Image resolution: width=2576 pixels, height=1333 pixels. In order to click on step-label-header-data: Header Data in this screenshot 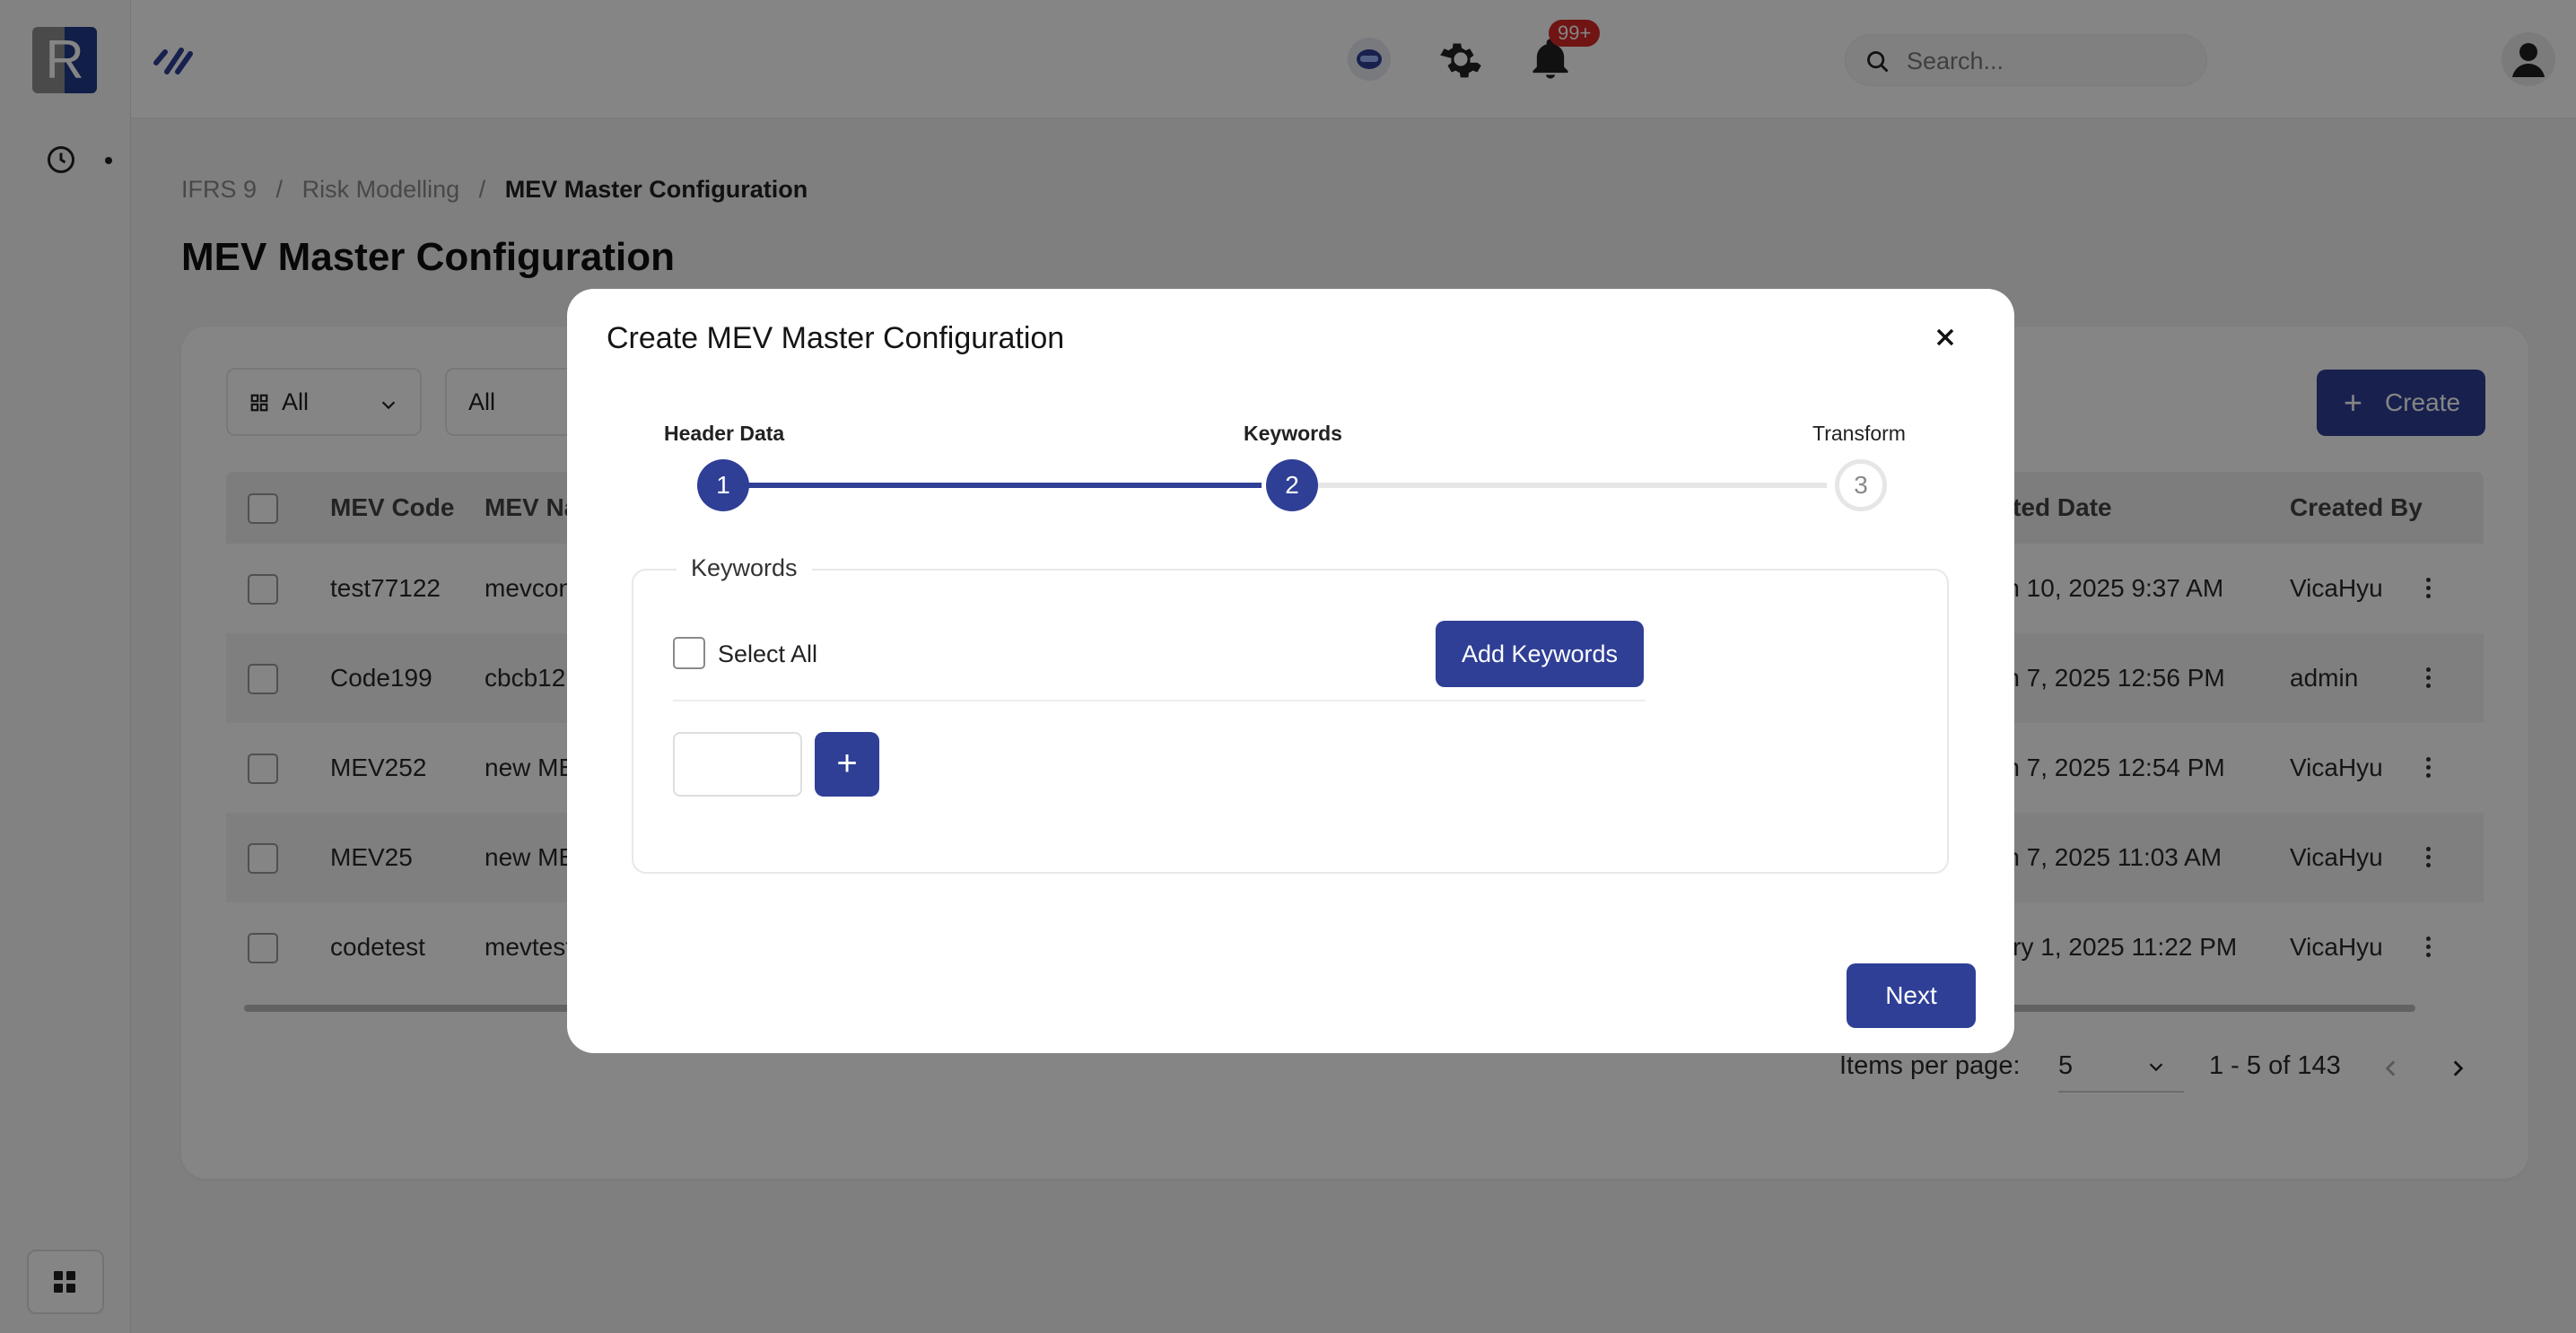, I will do `click(724, 433)`.